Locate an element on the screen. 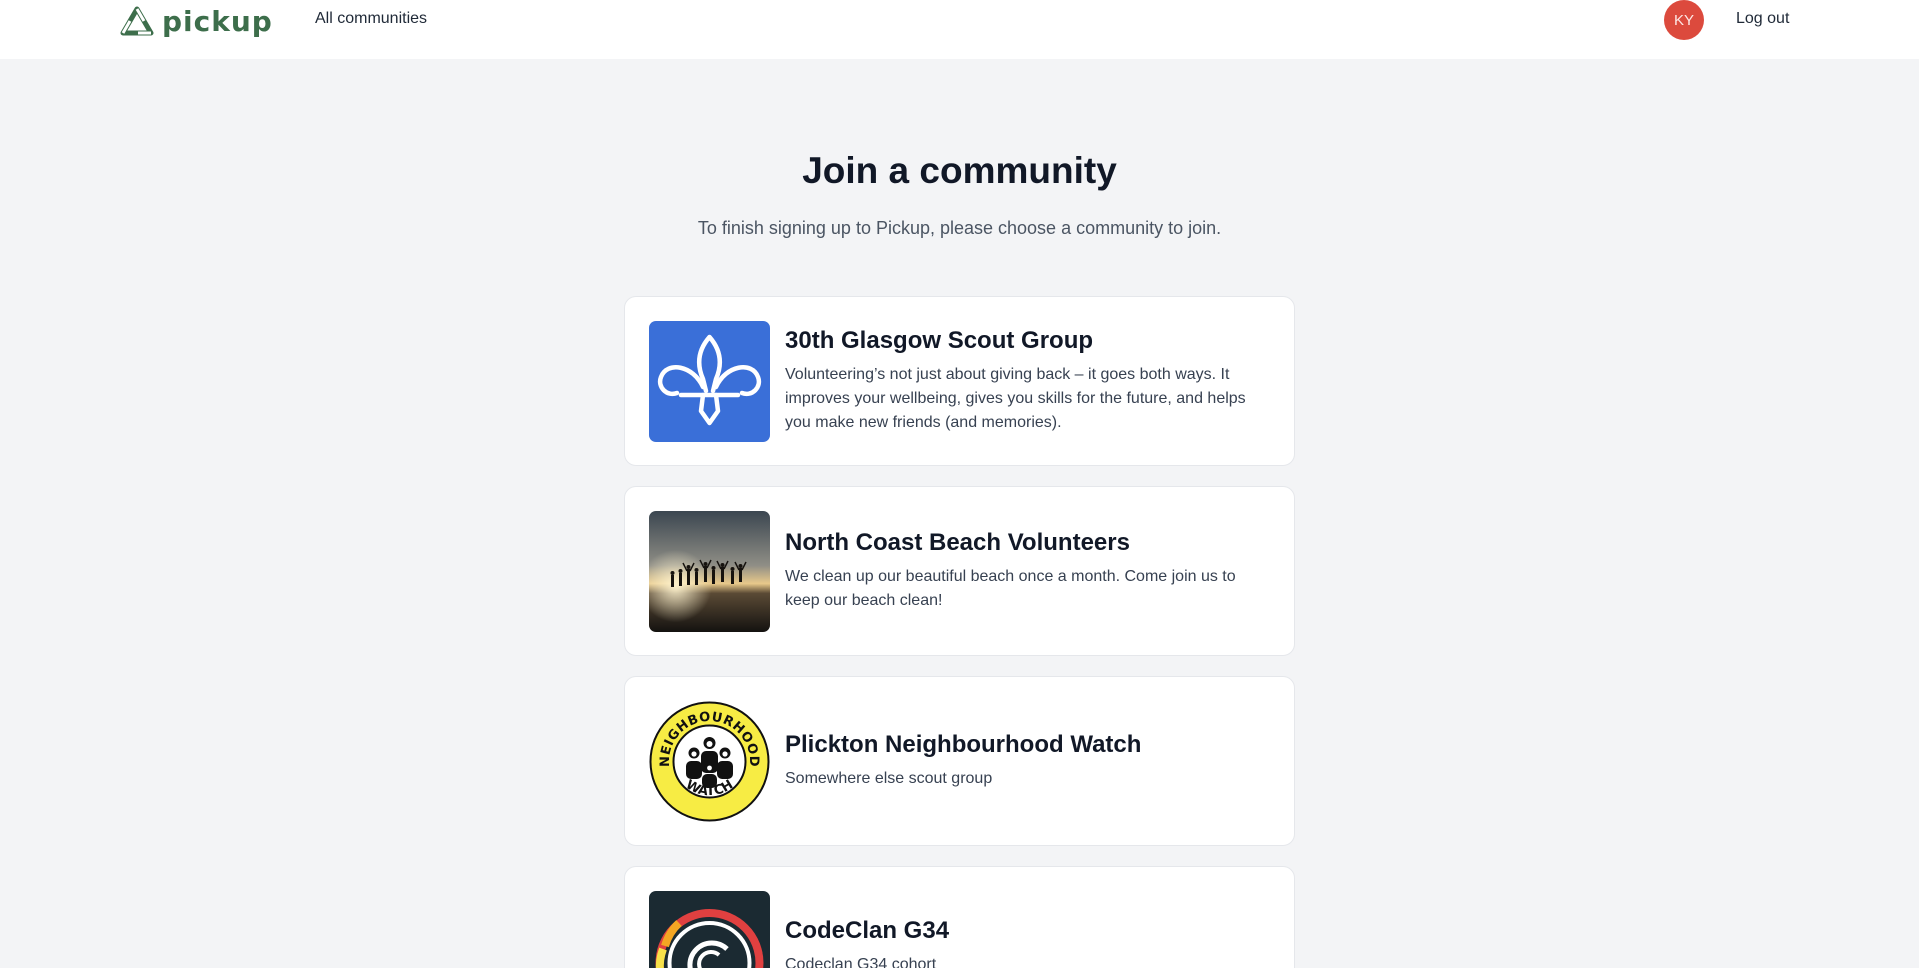  community-name: CodeClan G34 is located at coordinates (867, 930).